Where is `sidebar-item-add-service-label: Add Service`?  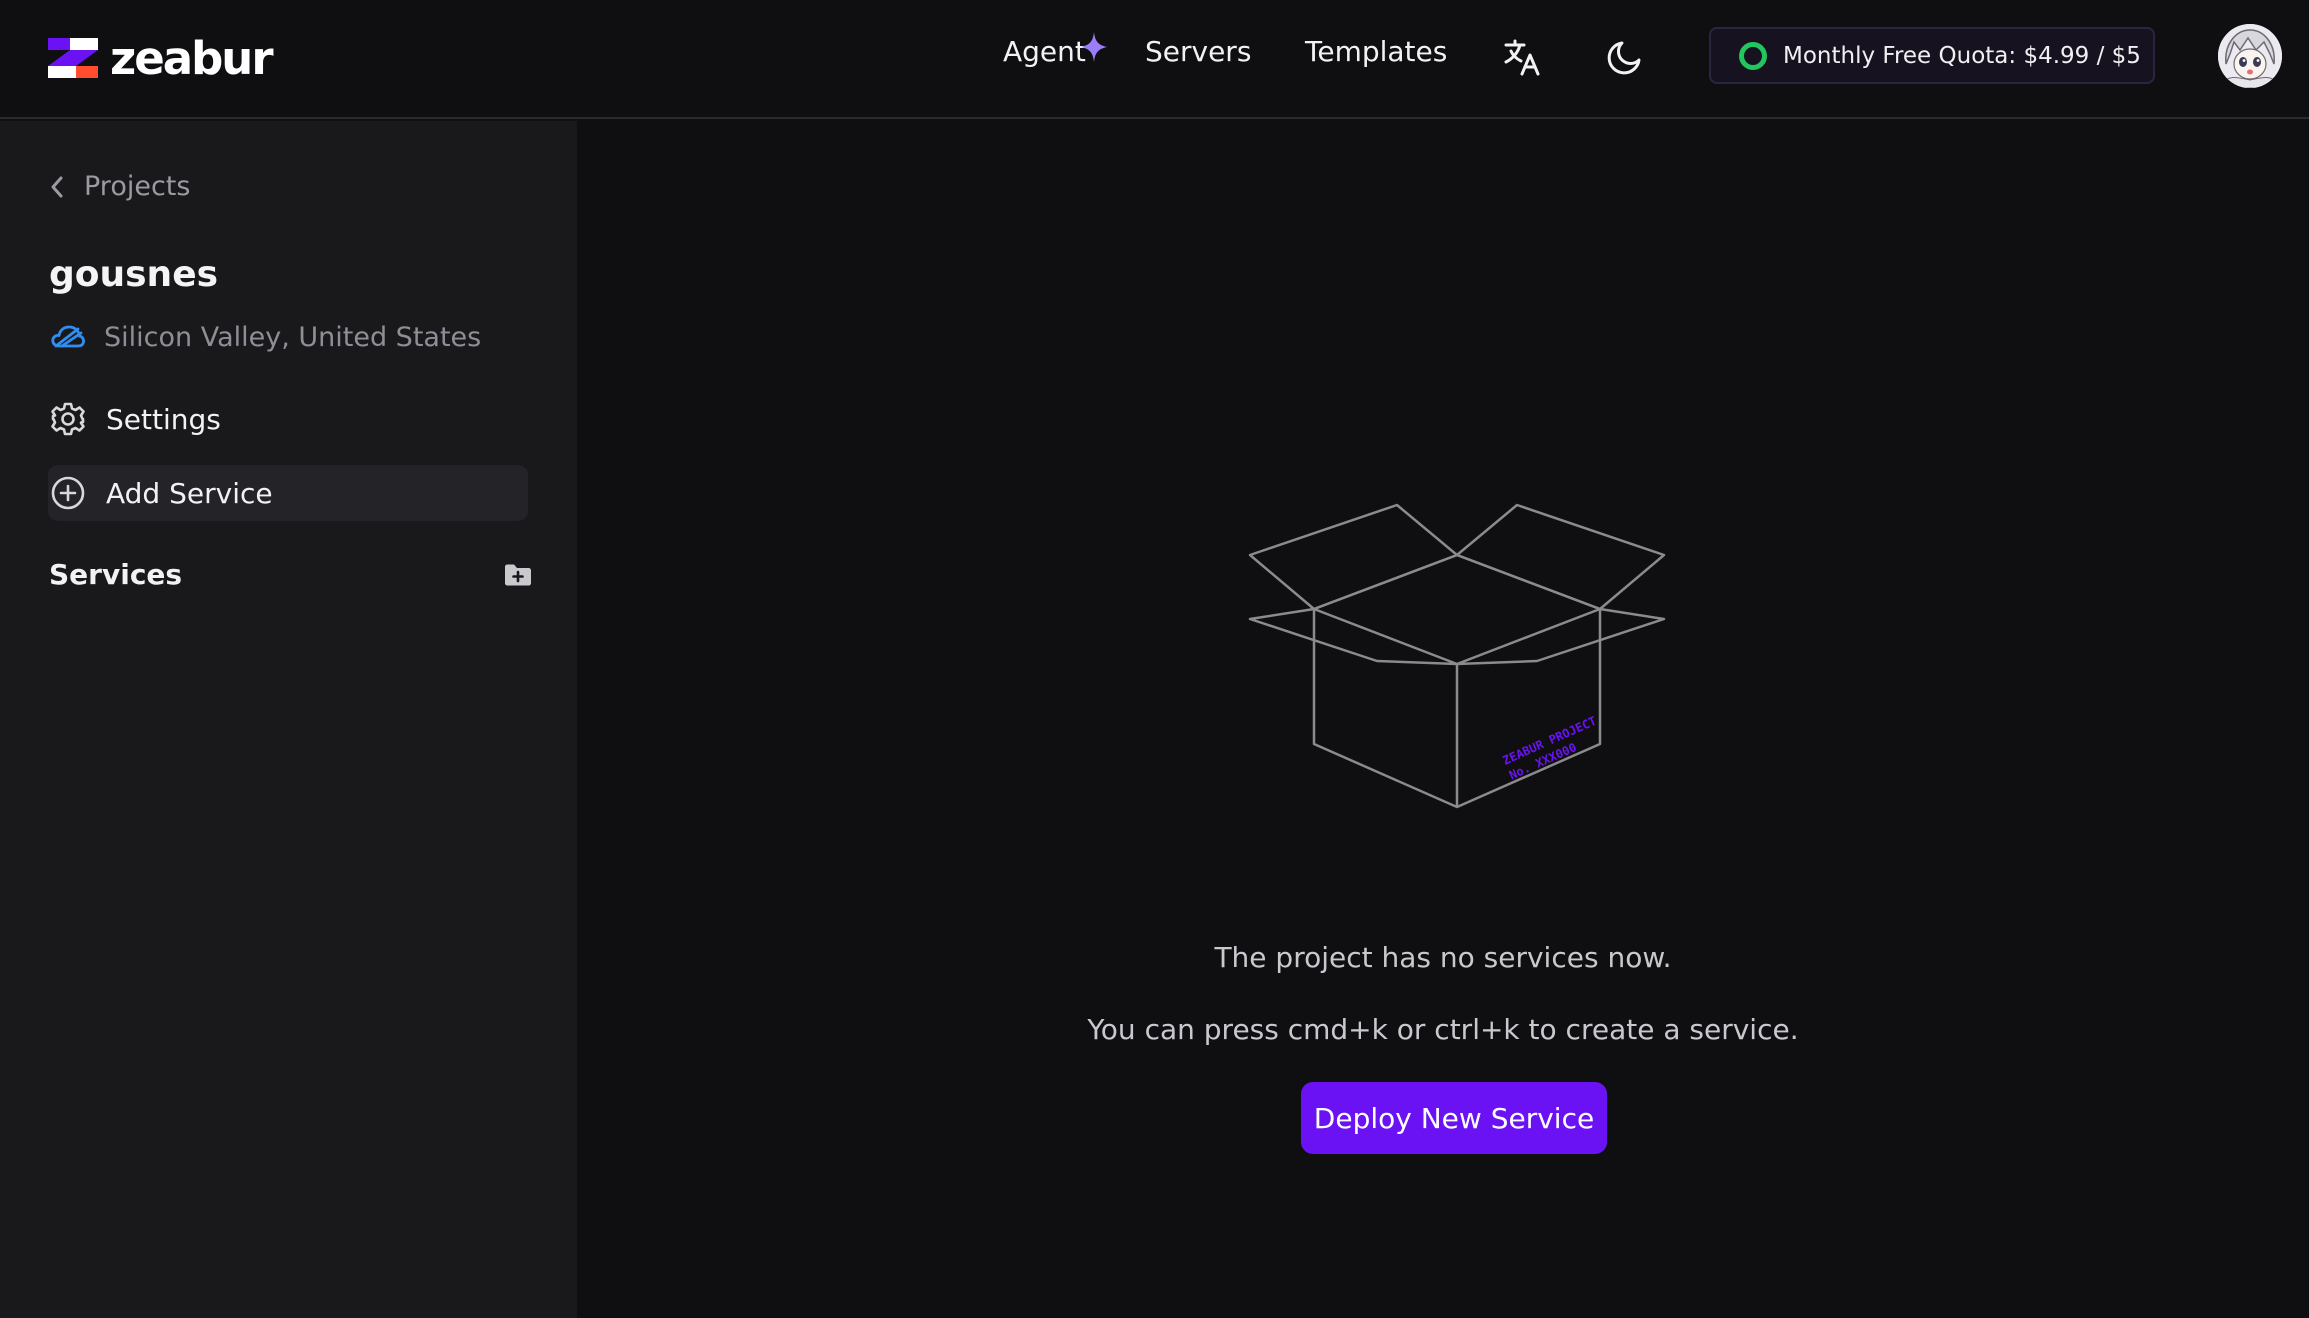 sidebar-item-add-service-label: Add Service is located at coordinates (189, 493).